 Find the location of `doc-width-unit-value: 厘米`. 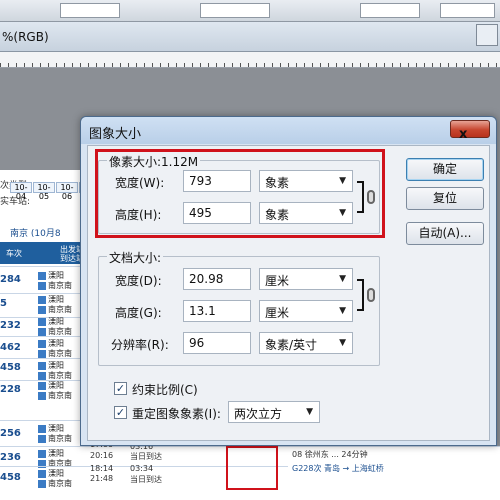

doc-width-unit-value: 厘米 is located at coordinates (277, 281).